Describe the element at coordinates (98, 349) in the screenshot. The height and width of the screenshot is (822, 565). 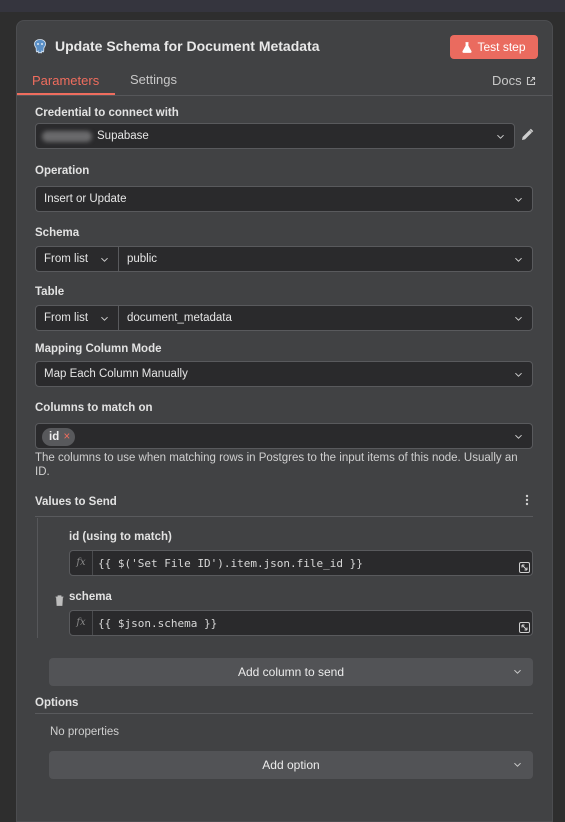
I see `mapping-mode-label: Mapping Column Mode` at that location.